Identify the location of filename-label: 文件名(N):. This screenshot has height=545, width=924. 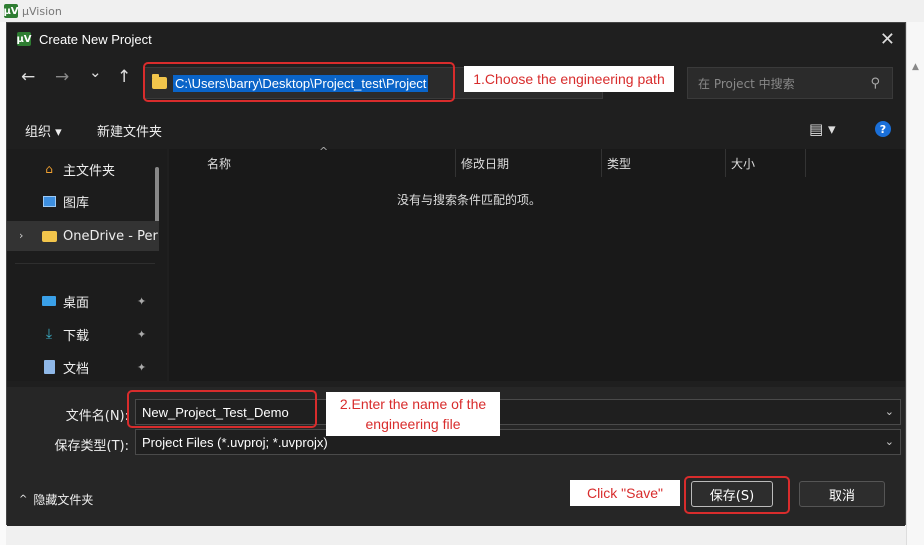
(97, 416).